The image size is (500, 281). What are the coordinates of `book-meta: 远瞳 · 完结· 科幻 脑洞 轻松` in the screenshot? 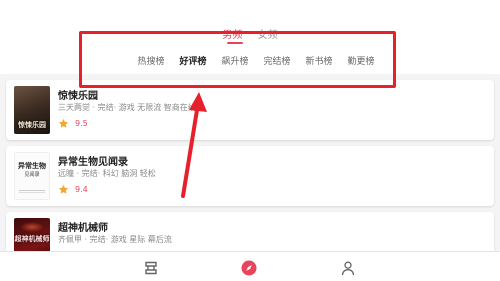 It's located at (107, 173).